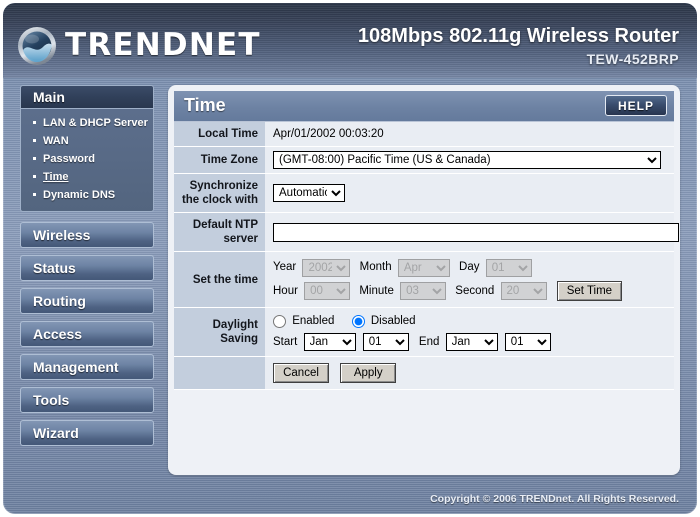 Image resolution: width=700 pixels, height=517 pixels. I want to click on form-row-local-time: Local Time Apr/01/2002 00:03:20, so click(424, 134).